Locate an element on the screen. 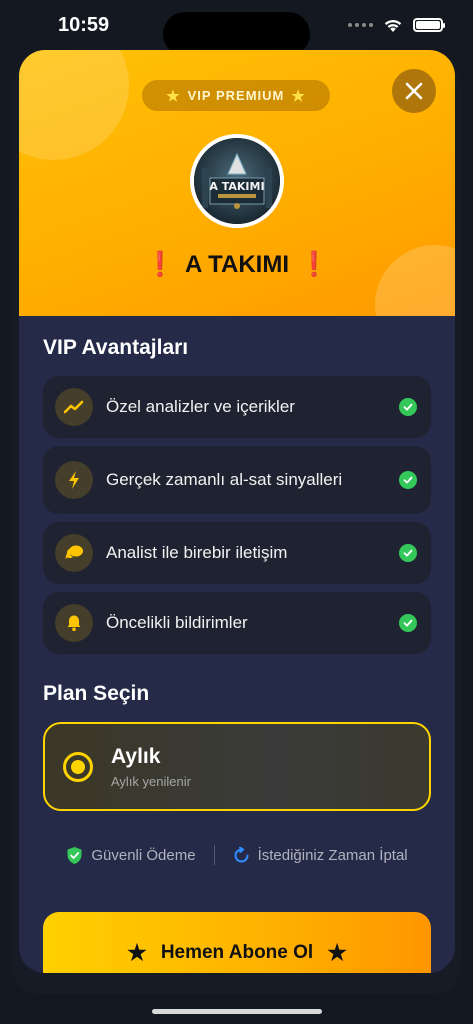 Image resolution: width=473 pixels, height=1024 pixels. lightning-icon is located at coordinates (74, 480).